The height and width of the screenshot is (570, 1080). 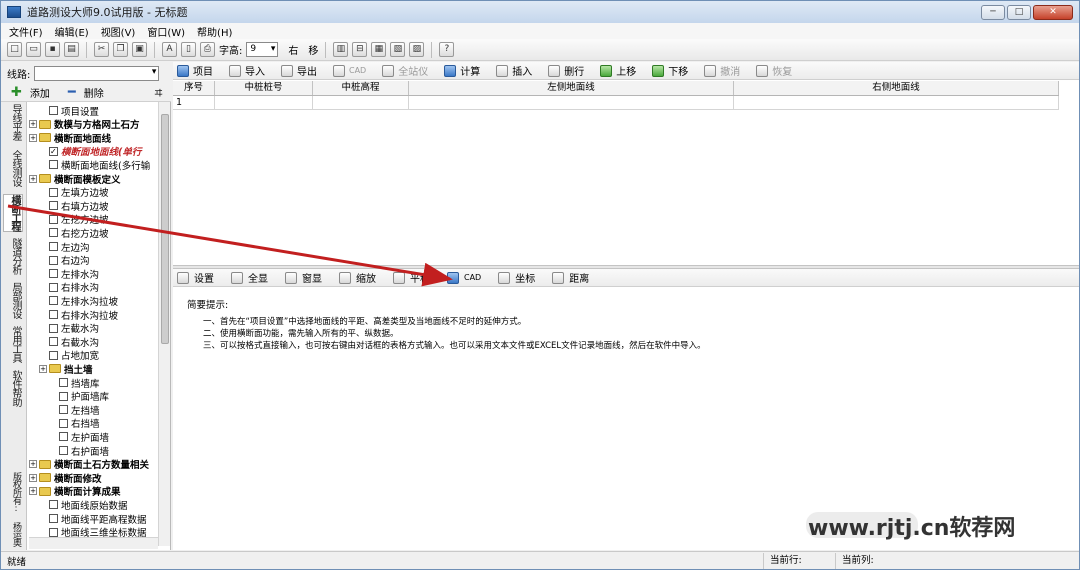 I want to click on tree-item: 右排水沟, so click(x=74, y=287).